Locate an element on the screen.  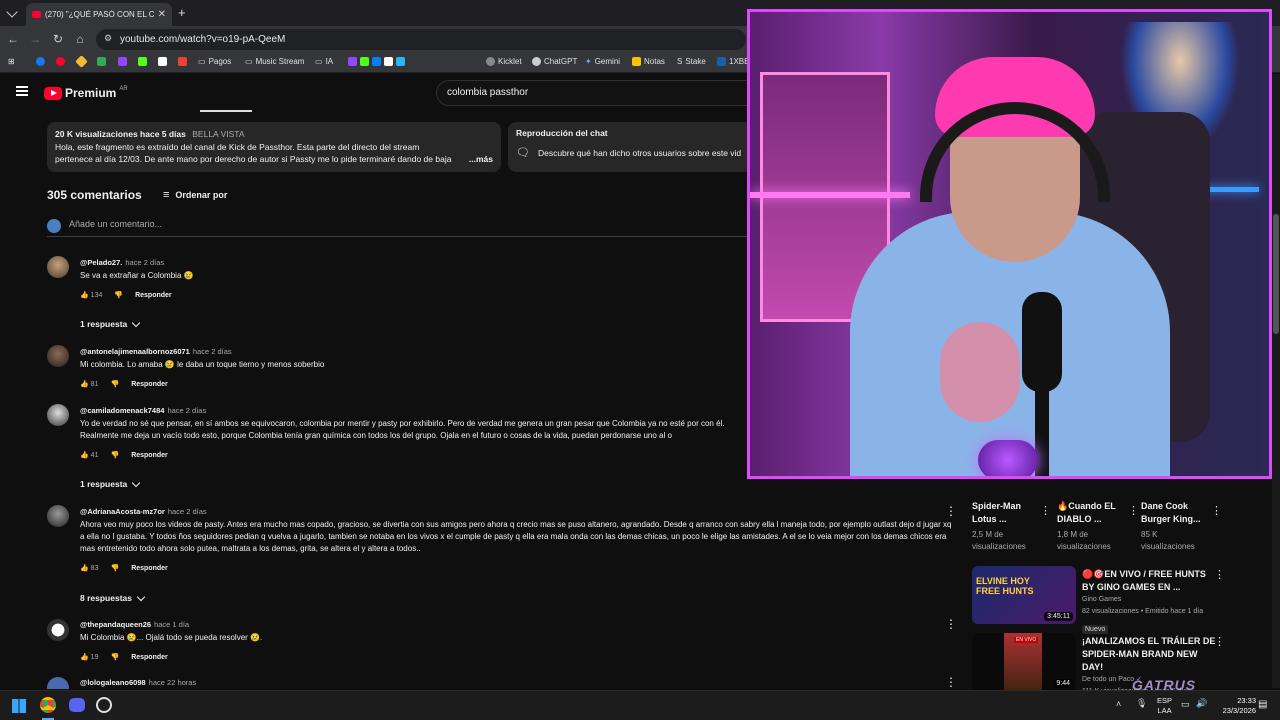
bookmark-misc is located at coordinates (162, 61).